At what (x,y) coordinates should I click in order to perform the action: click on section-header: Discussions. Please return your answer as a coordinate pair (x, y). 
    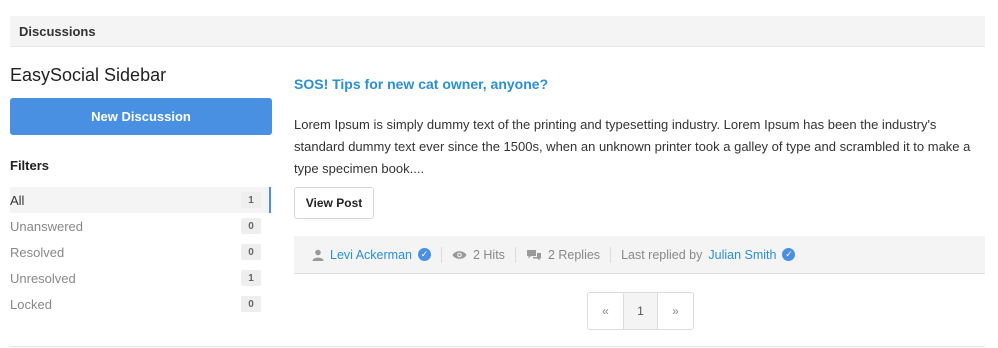
    Looking at the image, I should click on (497, 31).